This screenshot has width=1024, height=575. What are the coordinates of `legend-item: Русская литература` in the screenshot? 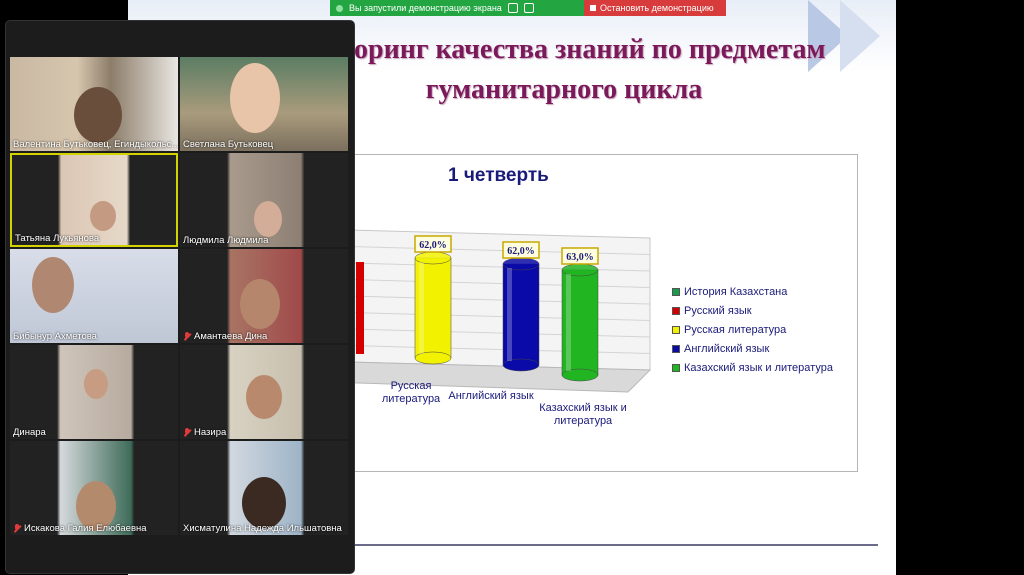 It's located at (752, 329).